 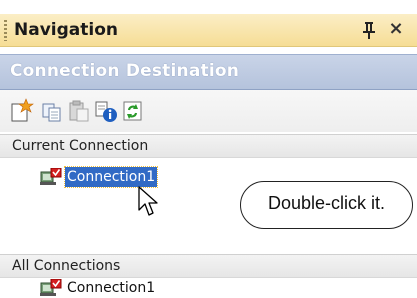 I want to click on instruction-callout: Double-click it., so click(x=326, y=205).